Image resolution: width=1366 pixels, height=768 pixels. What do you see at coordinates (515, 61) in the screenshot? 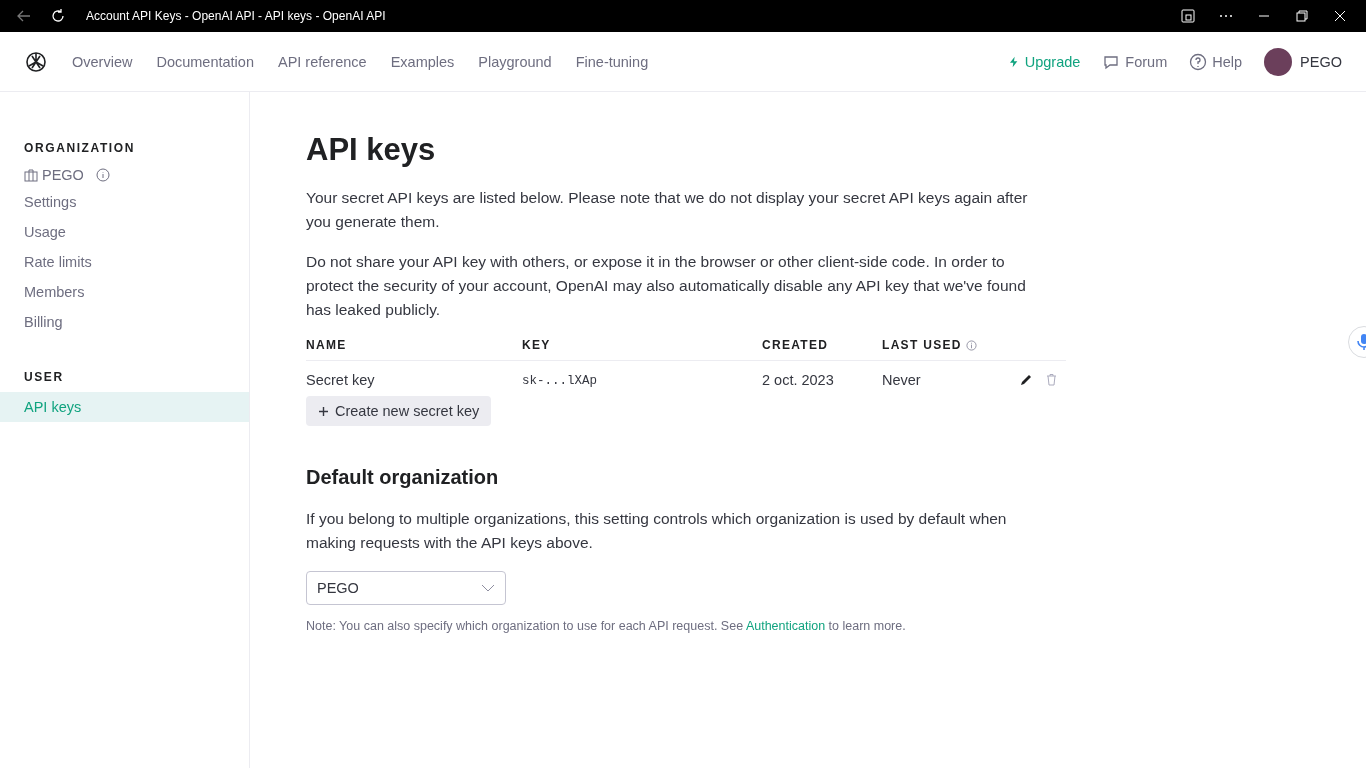
I see `nav-link: Playground` at bounding box center [515, 61].